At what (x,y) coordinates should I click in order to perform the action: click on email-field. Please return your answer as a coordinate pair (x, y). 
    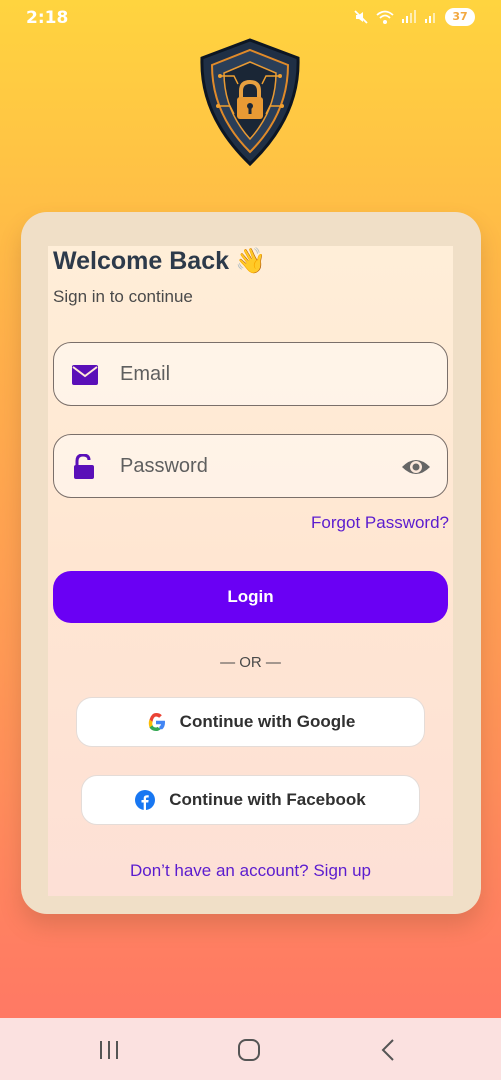
    Looking at the image, I should click on (250, 374).